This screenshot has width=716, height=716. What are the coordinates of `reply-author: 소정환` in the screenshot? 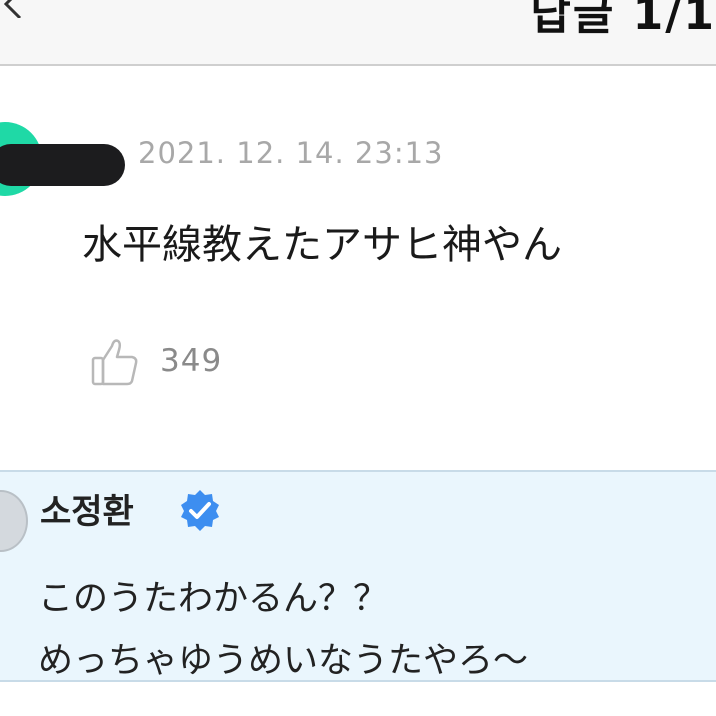 It's located at (87, 508).